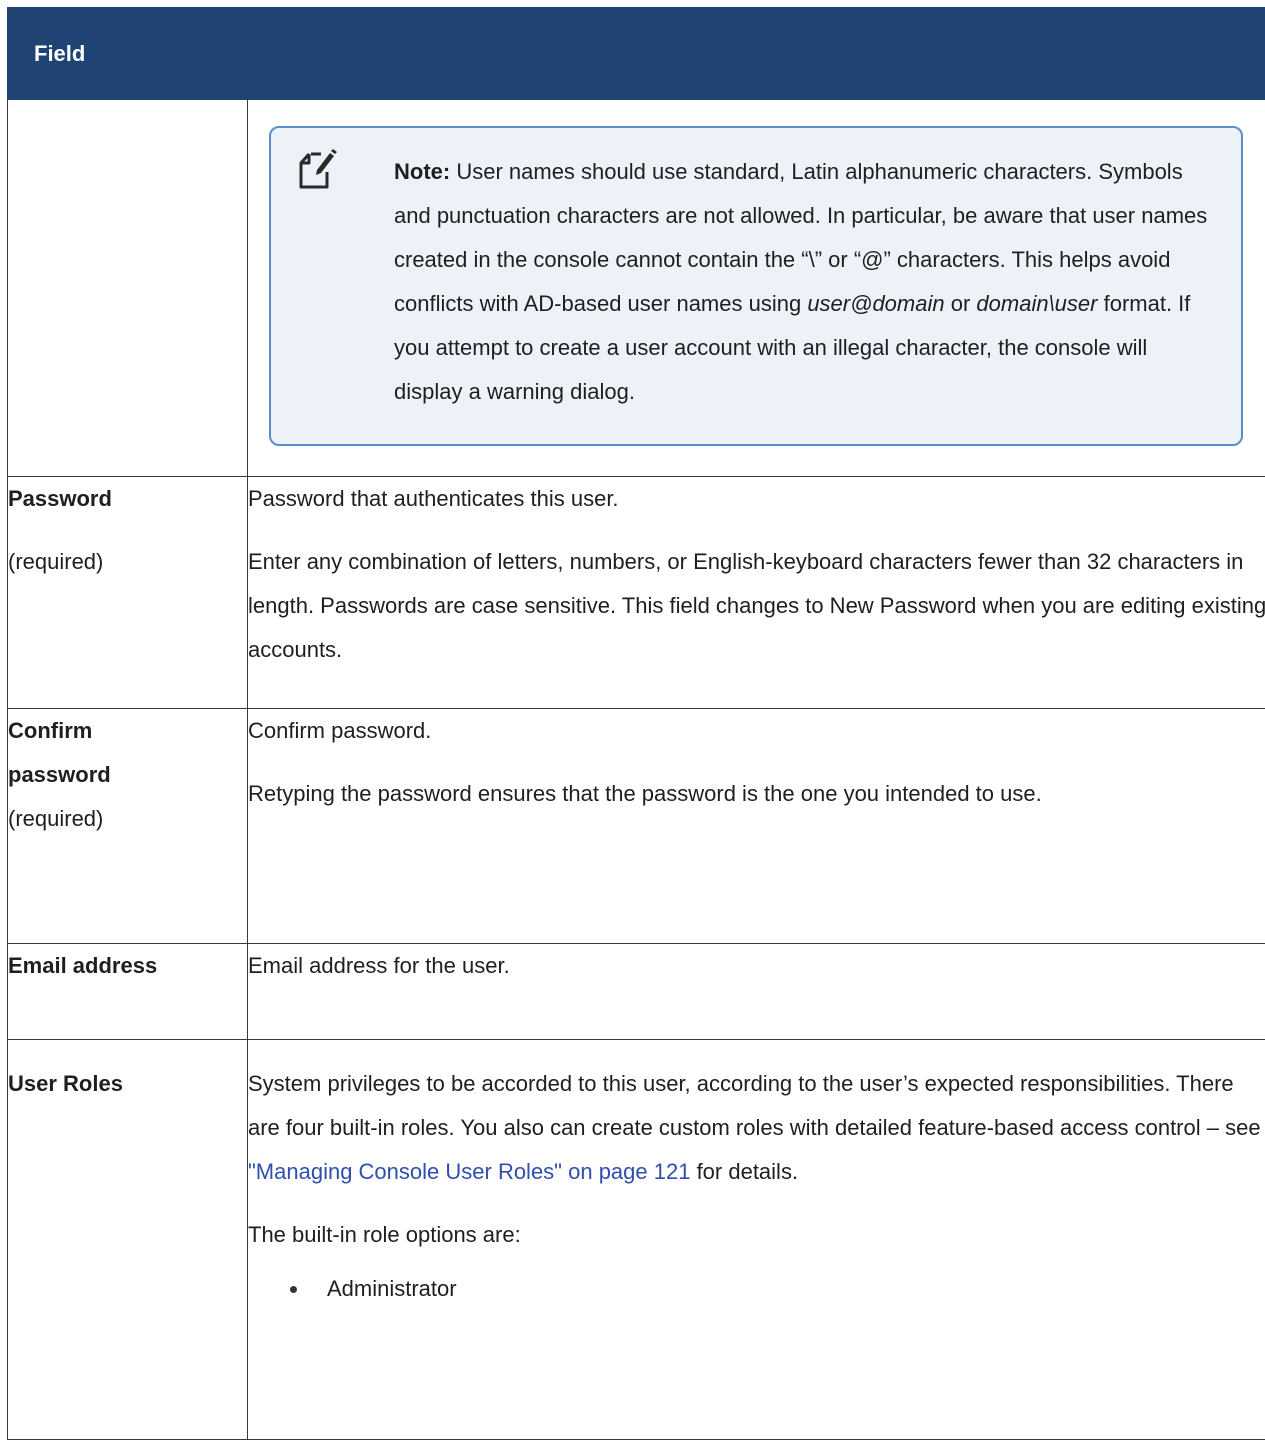 Image resolution: width=1265 pixels, height=1440 pixels. I want to click on field-name: User Roles, so click(127, 1084).